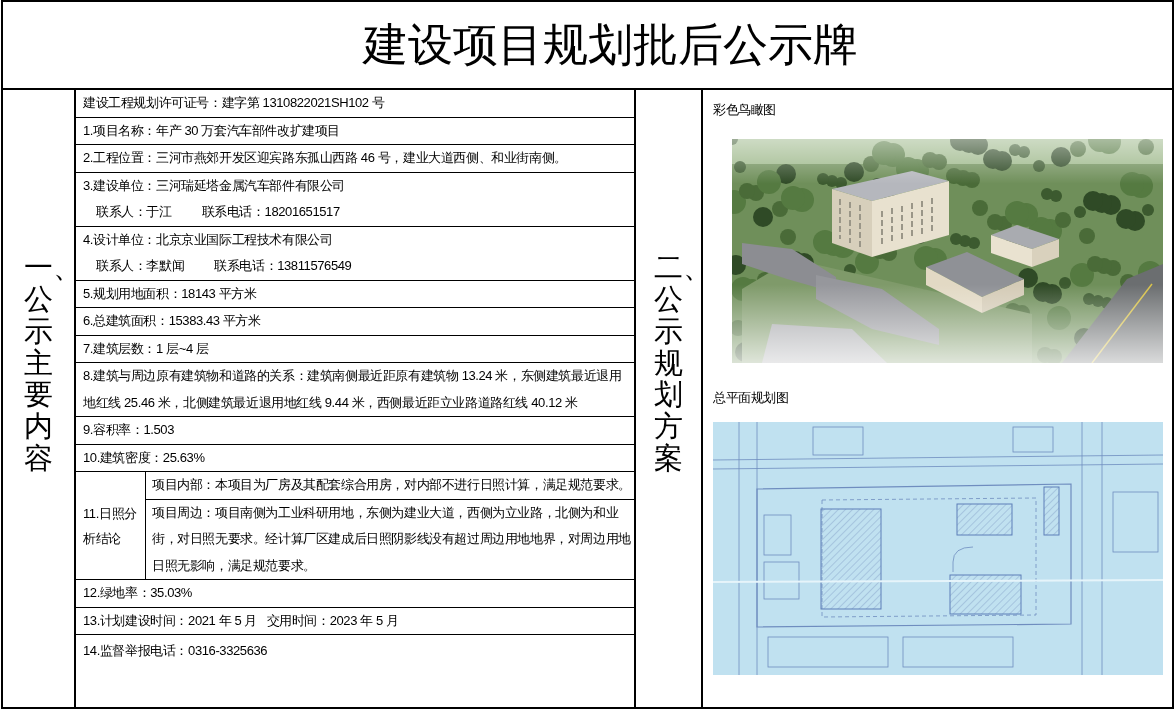 The height and width of the screenshot is (711, 1175). Describe the element at coordinates (172, 320) in the screenshot. I see `info-text: 6.总建筑面积：15383.43 平方米` at that location.